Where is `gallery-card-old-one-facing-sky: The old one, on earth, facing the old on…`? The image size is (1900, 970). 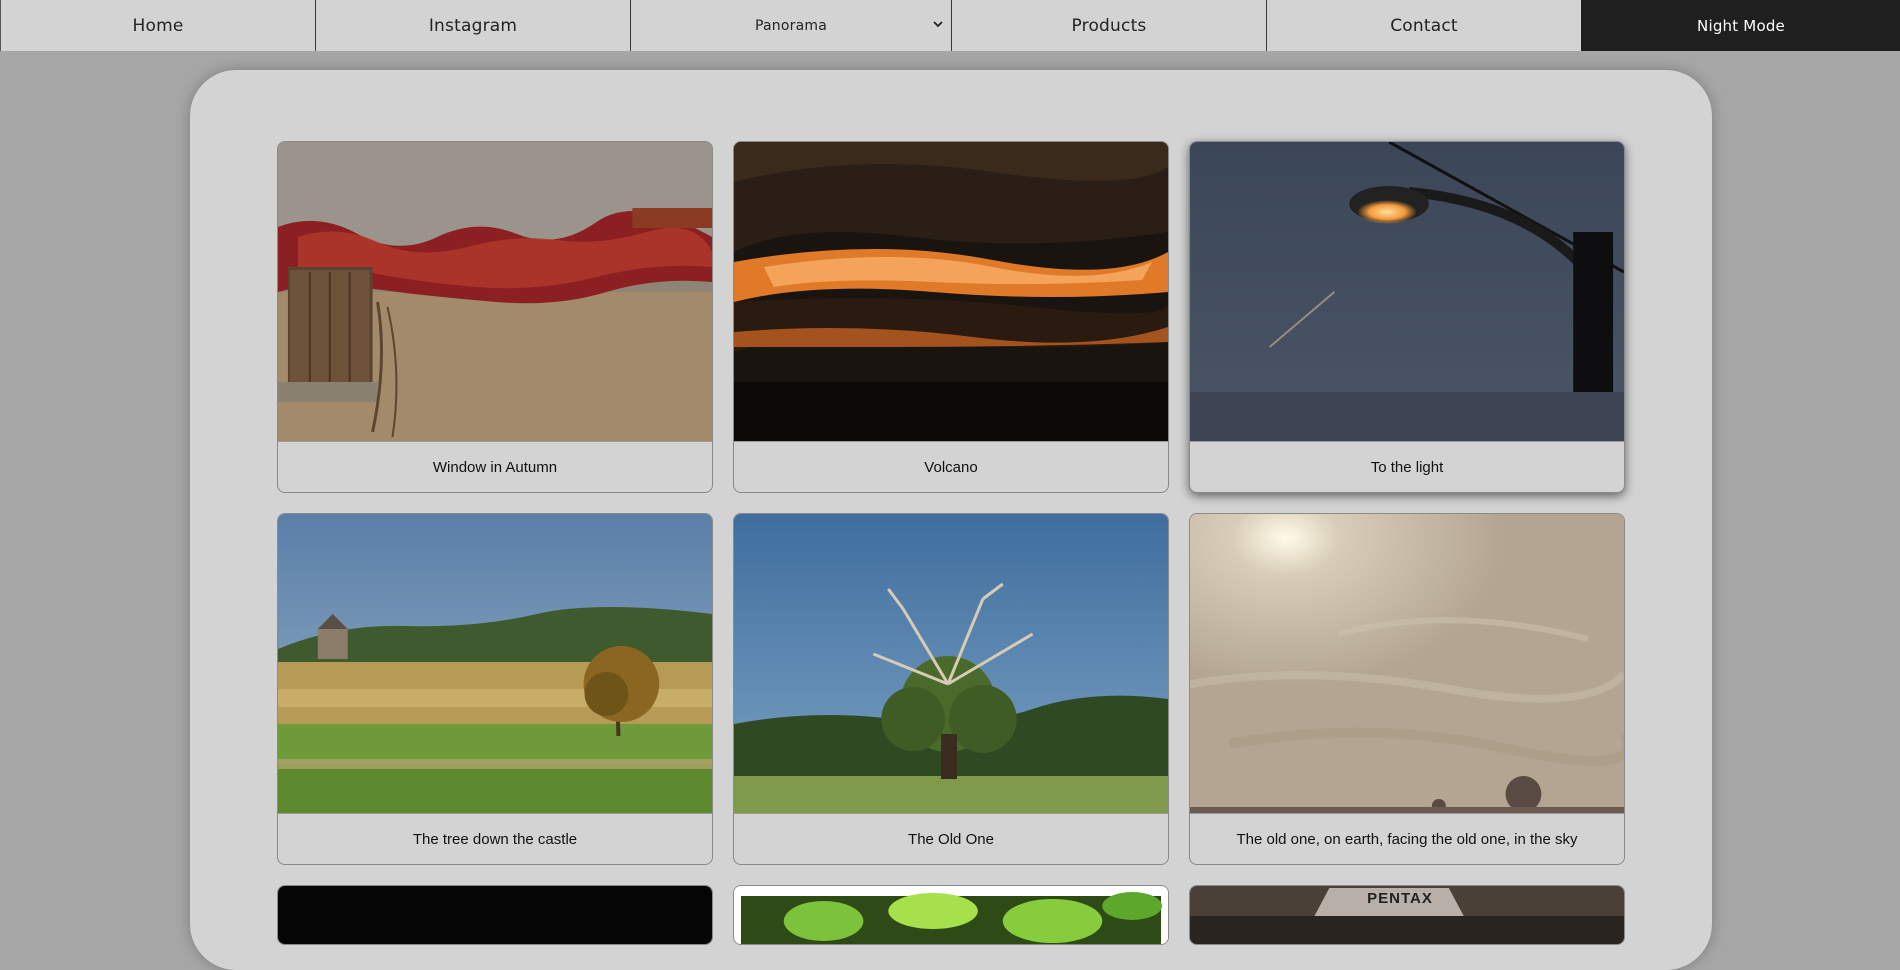 gallery-card-old-one-facing-sky: The old one, on earth, facing the old on… is located at coordinates (1407, 689).